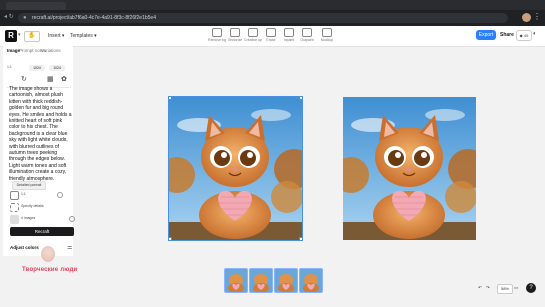  I want to click on erase-icon, so click(271, 32).